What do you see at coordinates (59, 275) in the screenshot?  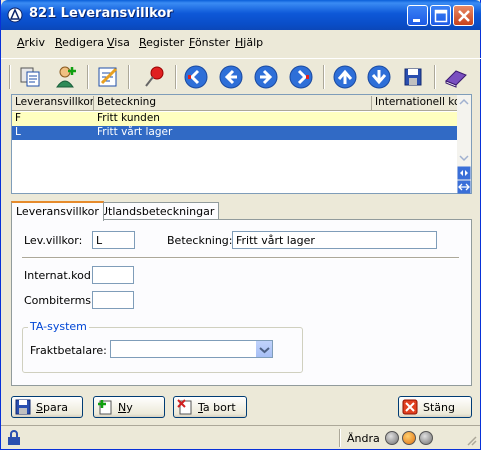 I see `internat-kod-label: Internat.kod:` at bounding box center [59, 275].